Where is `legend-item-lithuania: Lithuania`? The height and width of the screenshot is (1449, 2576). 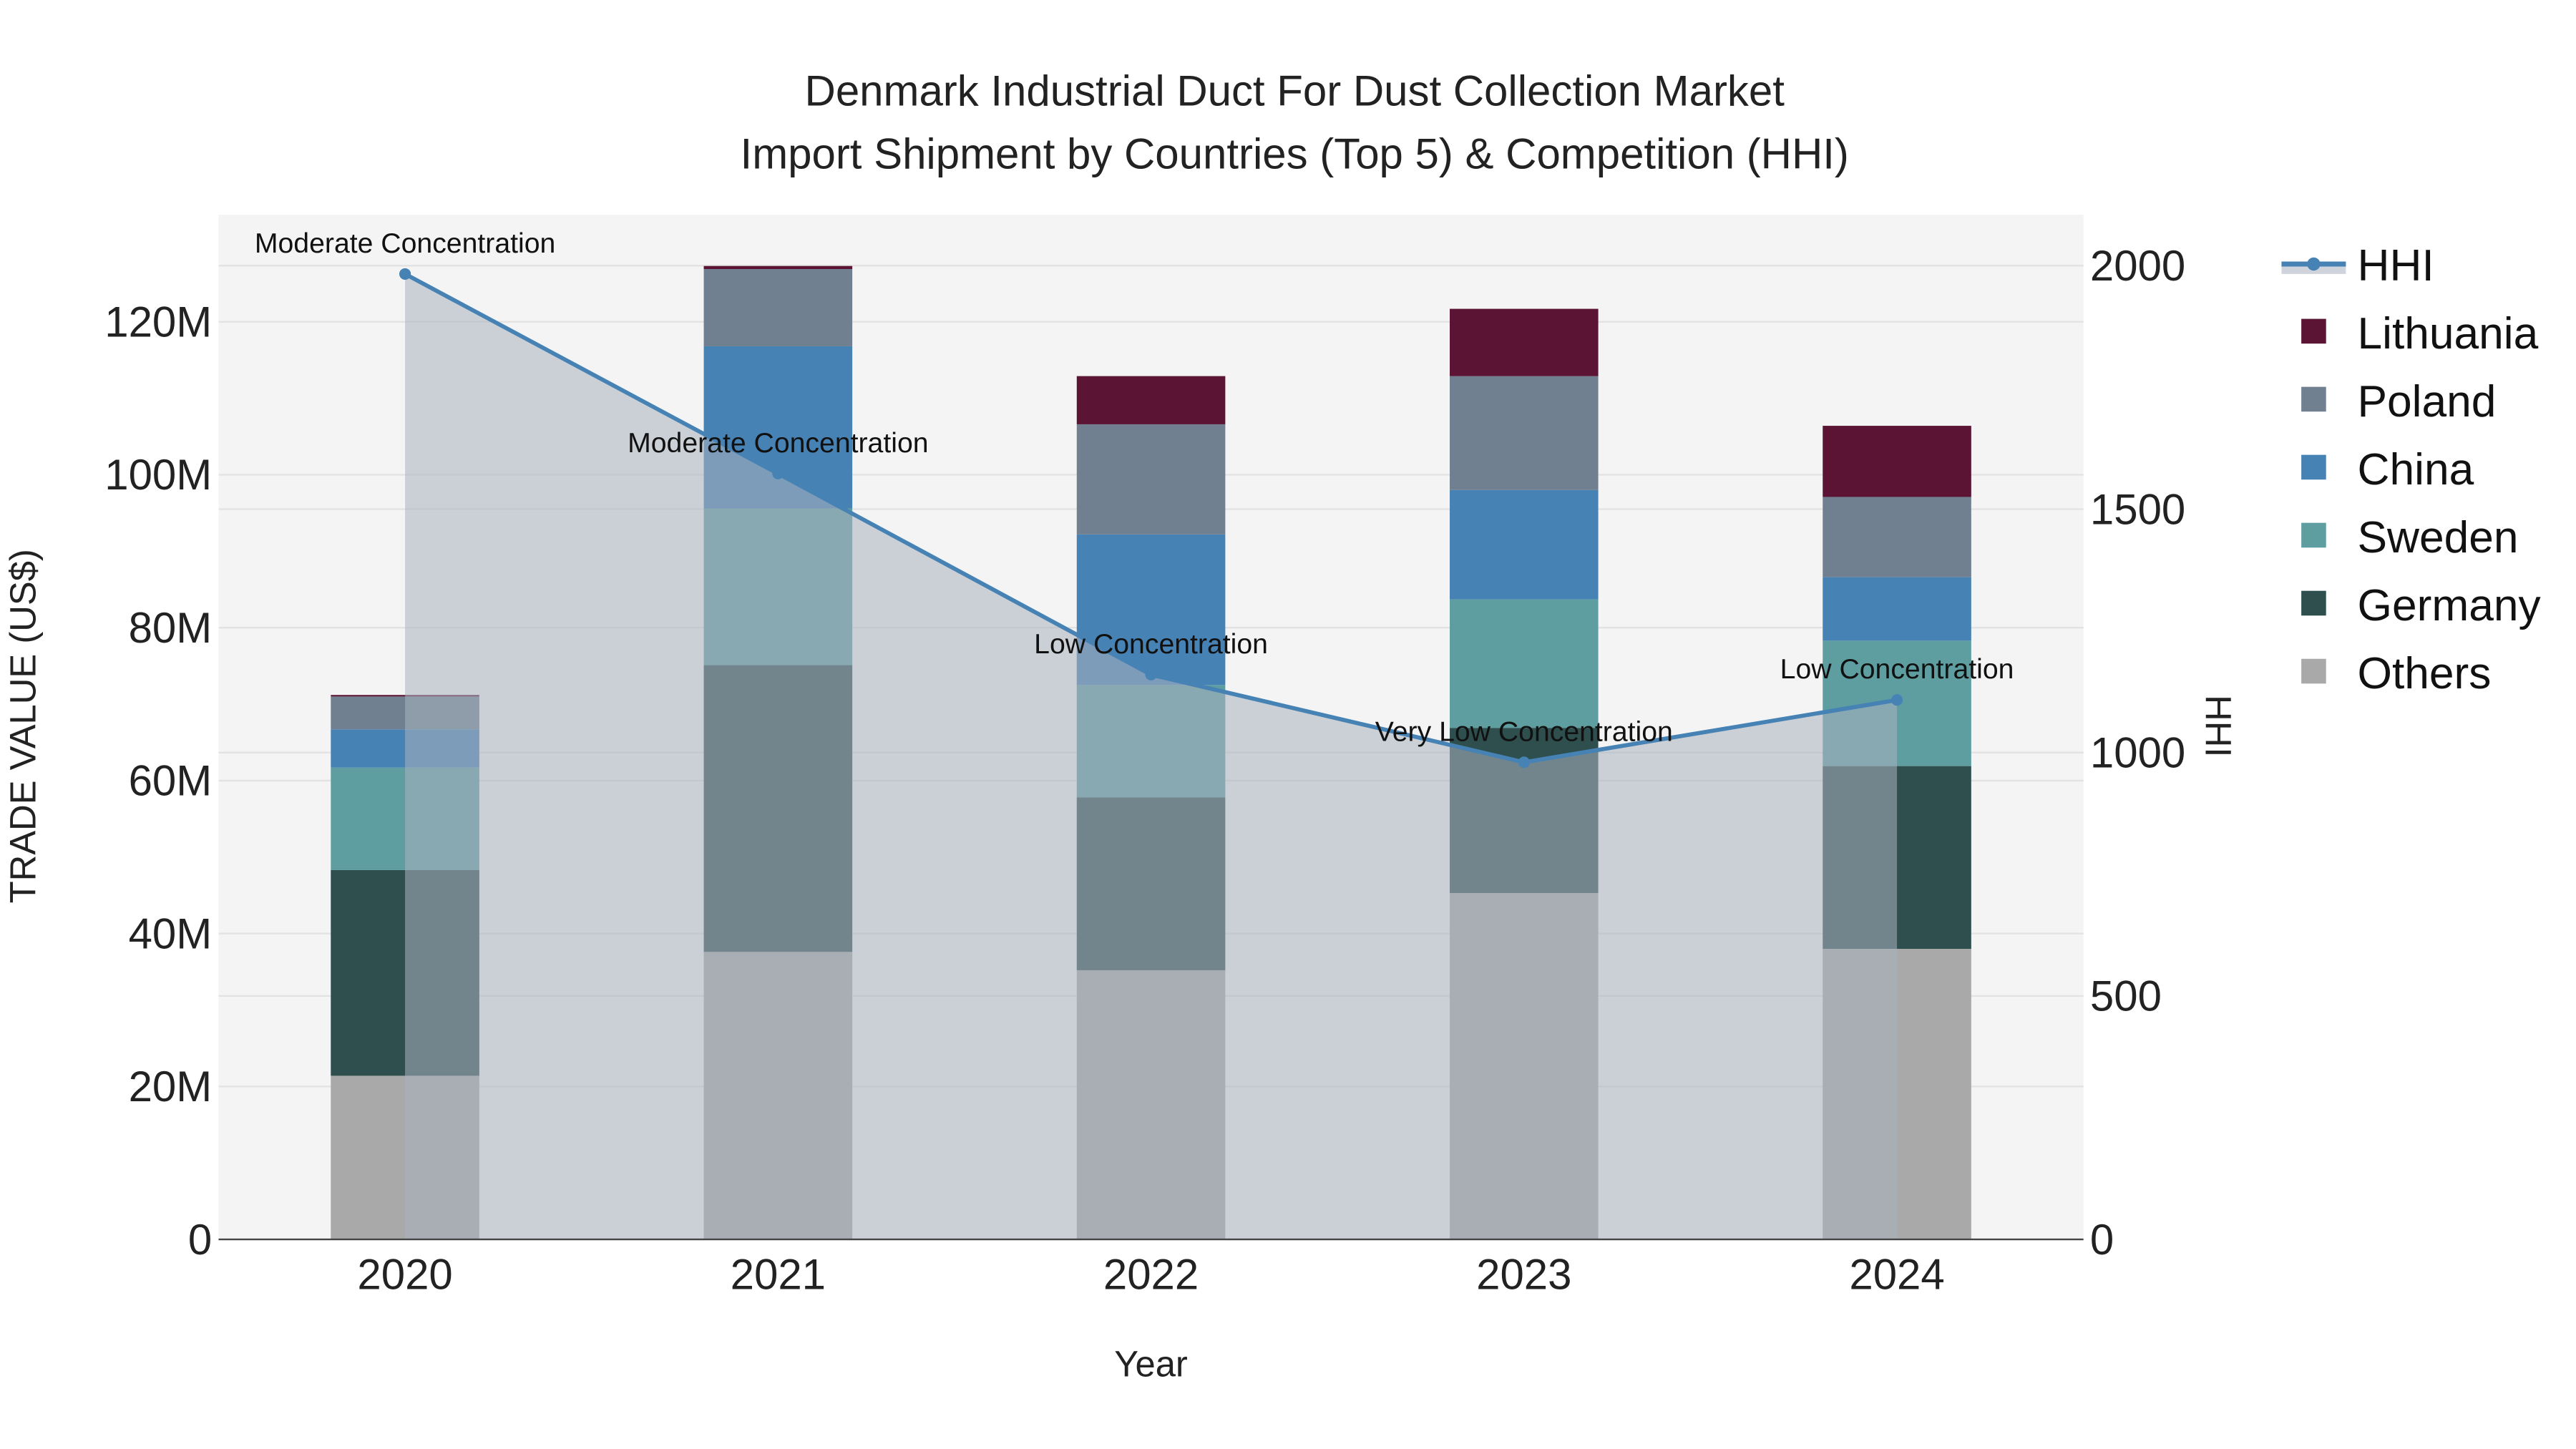 legend-item-lithuania: Lithuania is located at coordinates (2420, 333).